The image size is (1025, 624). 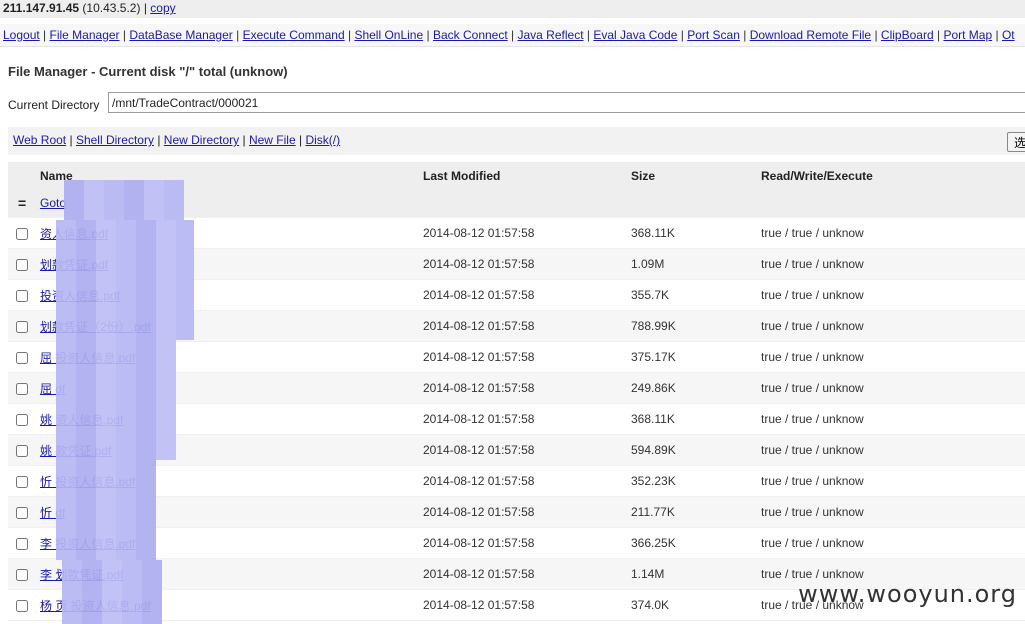 What do you see at coordinates (907, 594) in the screenshot?
I see `watermark: www.wooyun.org` at bounding box center [907, 594].